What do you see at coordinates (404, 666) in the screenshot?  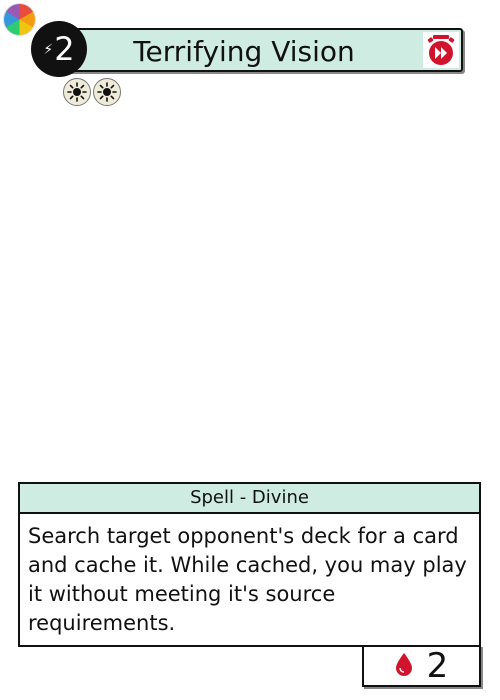 I see `blood-drop-icon` at bounding box center [404, 666].